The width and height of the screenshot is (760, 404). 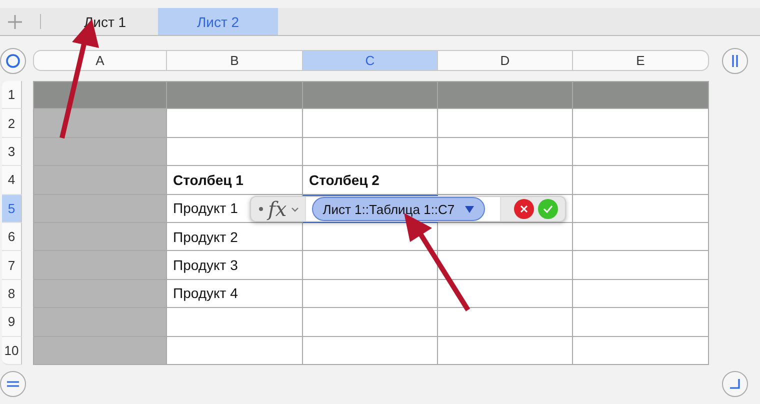 I want to click on row-header: 7, so click(x=12, y=265).